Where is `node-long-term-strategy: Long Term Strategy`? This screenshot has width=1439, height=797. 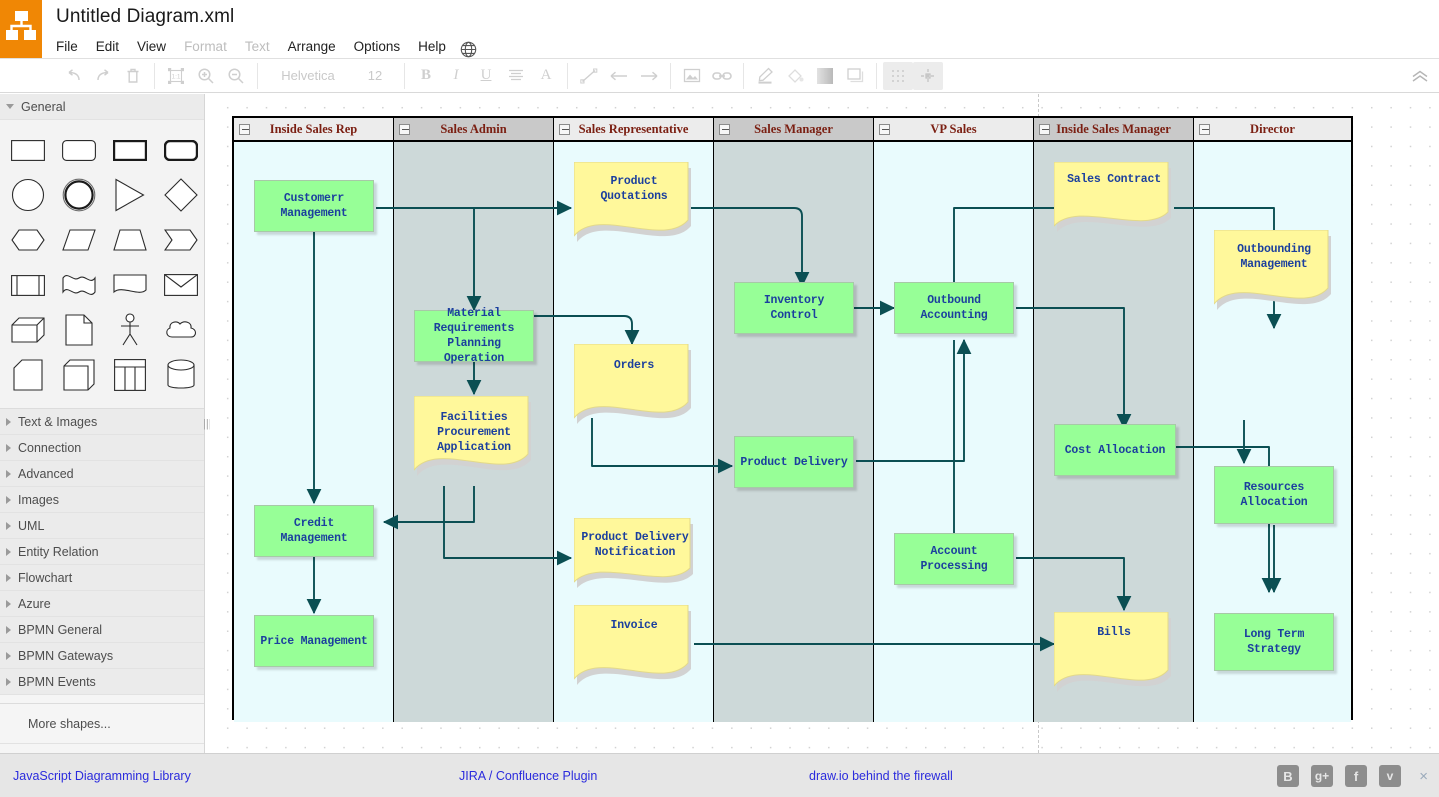 node-long-term-strategy: Long Term Strategy is located at coordinates (1274, 642).